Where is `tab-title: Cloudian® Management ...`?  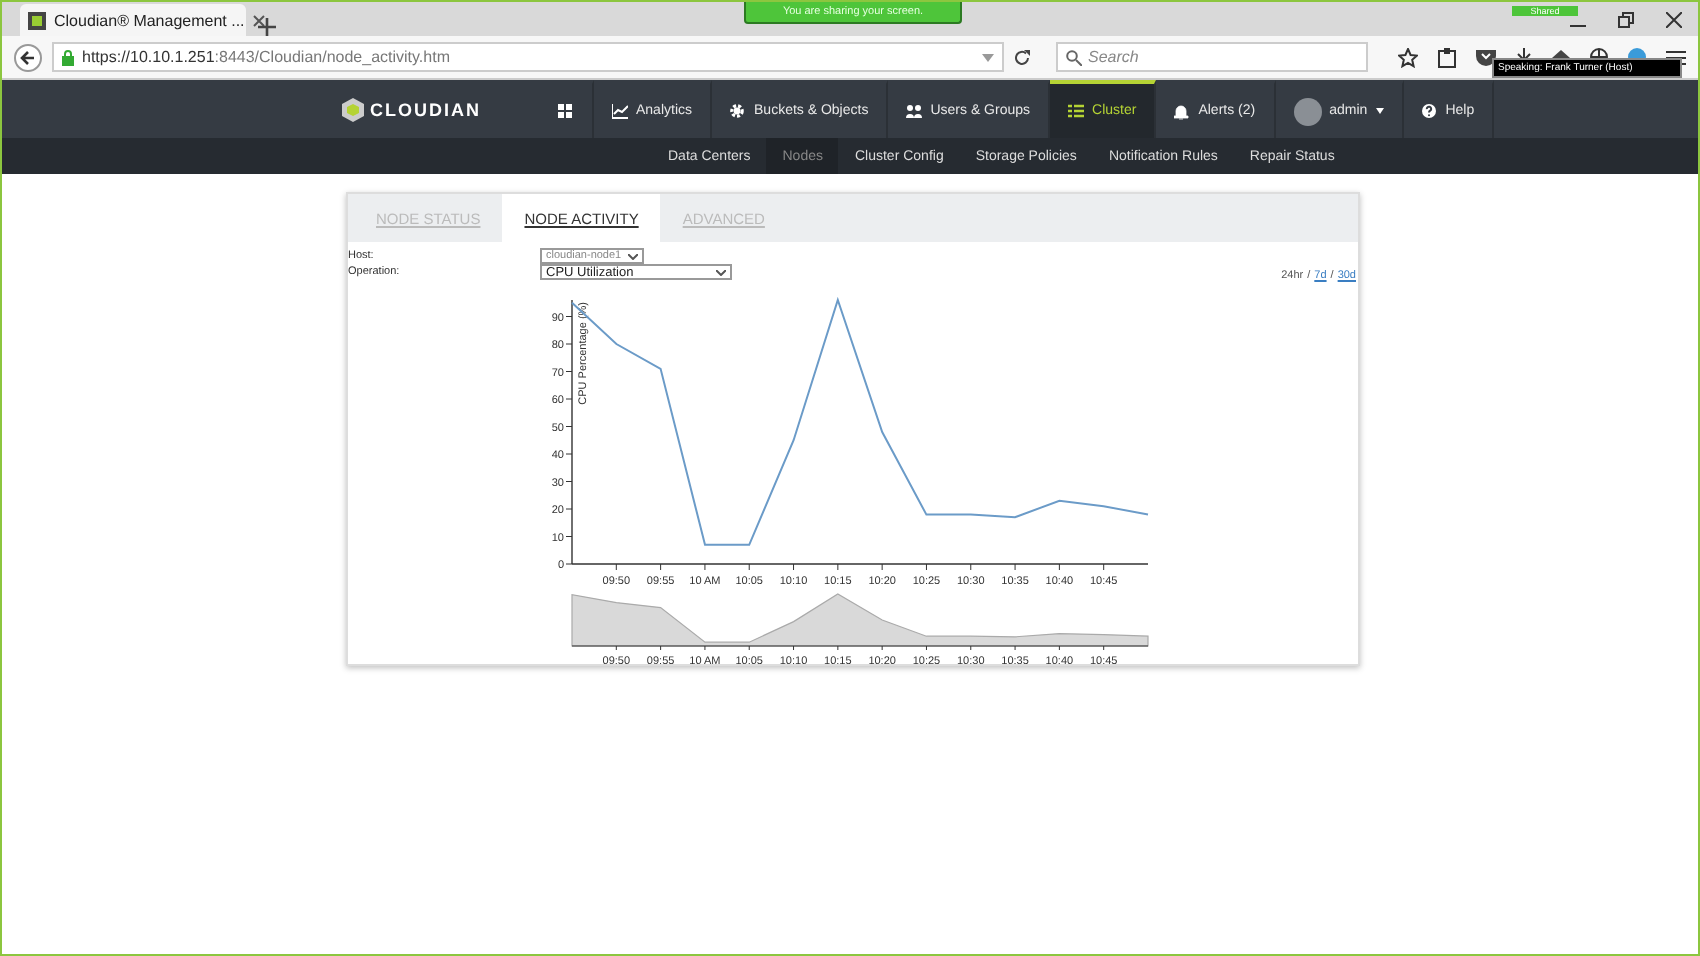
tab-title: Cloudian® Management ... is located at coordinates (149, 20).